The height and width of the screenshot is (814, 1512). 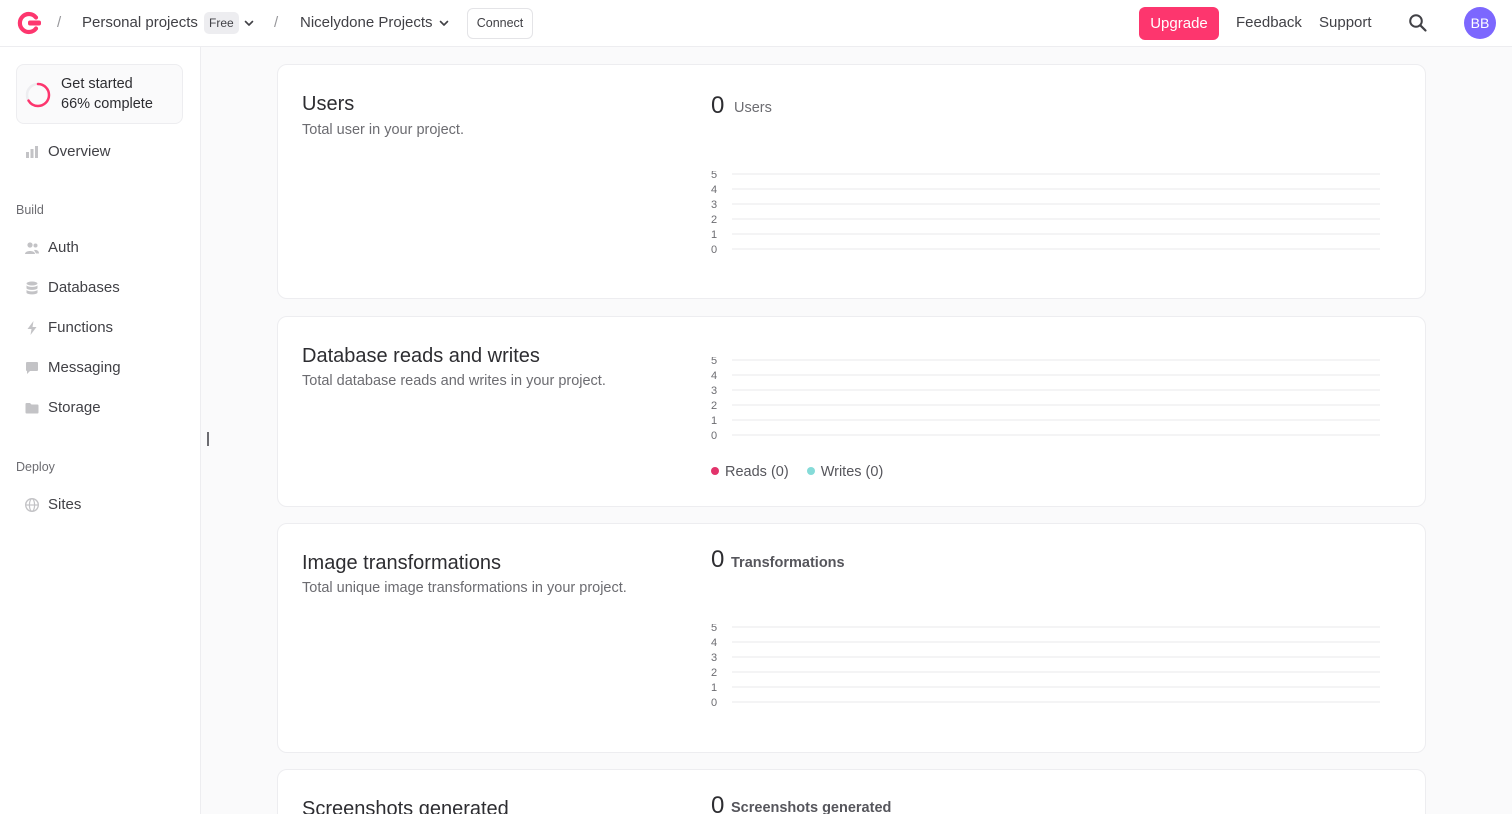 What do you see at coordinates (1480, 23) in the screenshot?
I see `avatar: BB` at bounding box center [1480, 23].